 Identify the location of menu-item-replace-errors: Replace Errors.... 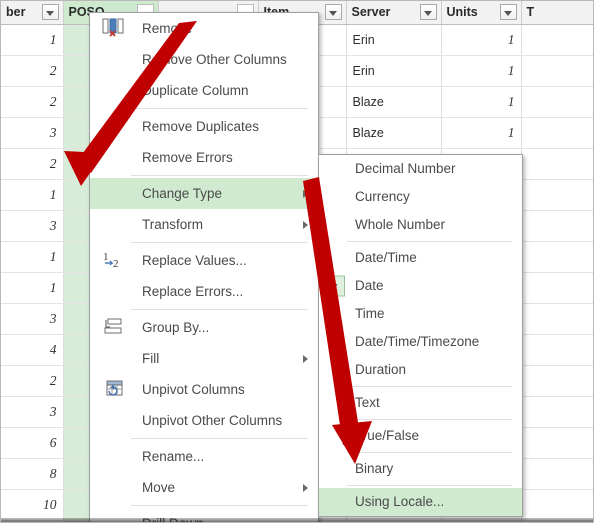
(204, 291).